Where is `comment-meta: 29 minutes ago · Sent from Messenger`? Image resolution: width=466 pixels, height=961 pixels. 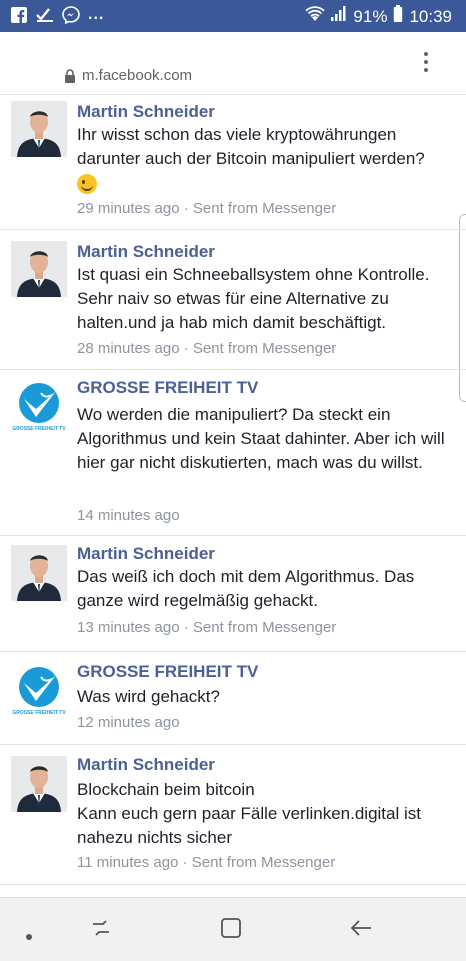
comment-meta: 29 minutes ago · Sent from Messenger is located at coordinates (206, 208).